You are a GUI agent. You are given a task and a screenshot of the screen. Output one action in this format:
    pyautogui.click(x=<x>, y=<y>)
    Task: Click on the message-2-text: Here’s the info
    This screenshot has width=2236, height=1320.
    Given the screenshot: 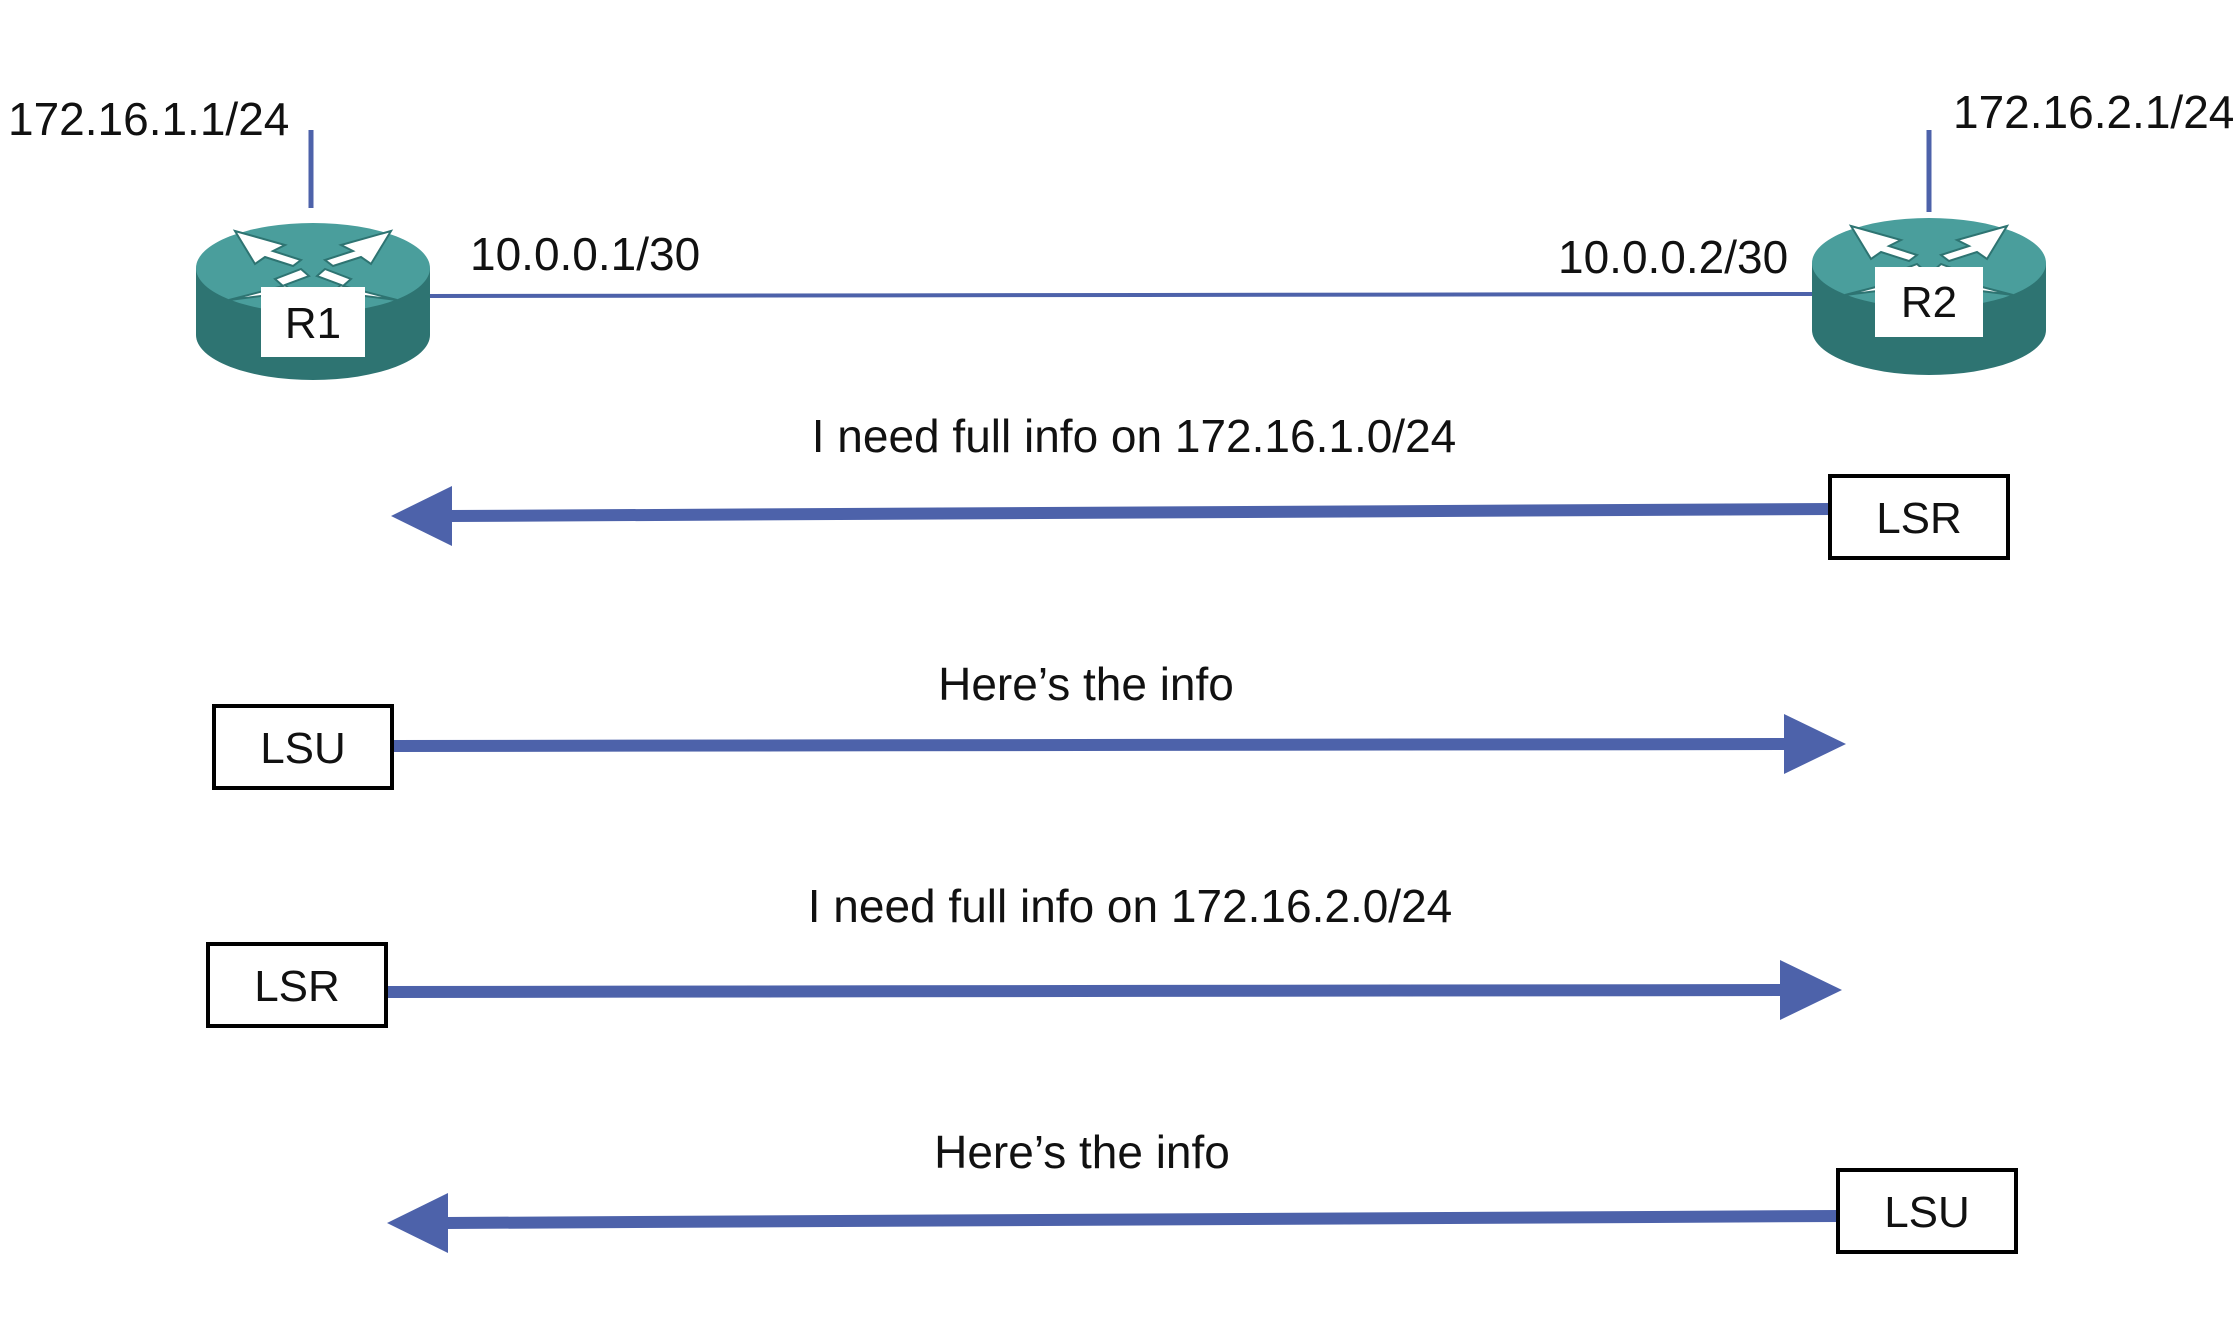 What is the action you would take?
    pyautogui.click(x=1086, y=684)
    